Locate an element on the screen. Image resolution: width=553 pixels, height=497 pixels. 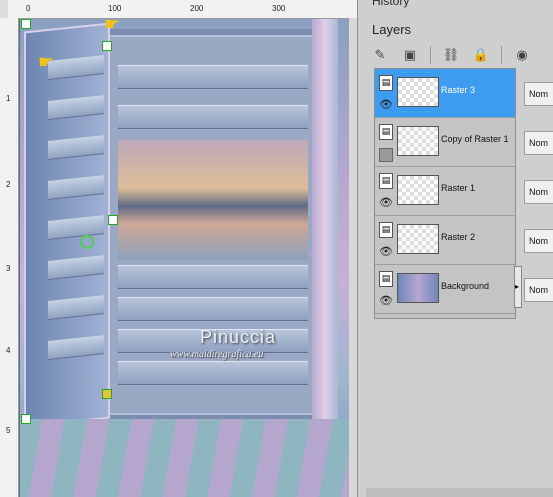
ruler-top-label: 200 is located at coordinates (197, 8).